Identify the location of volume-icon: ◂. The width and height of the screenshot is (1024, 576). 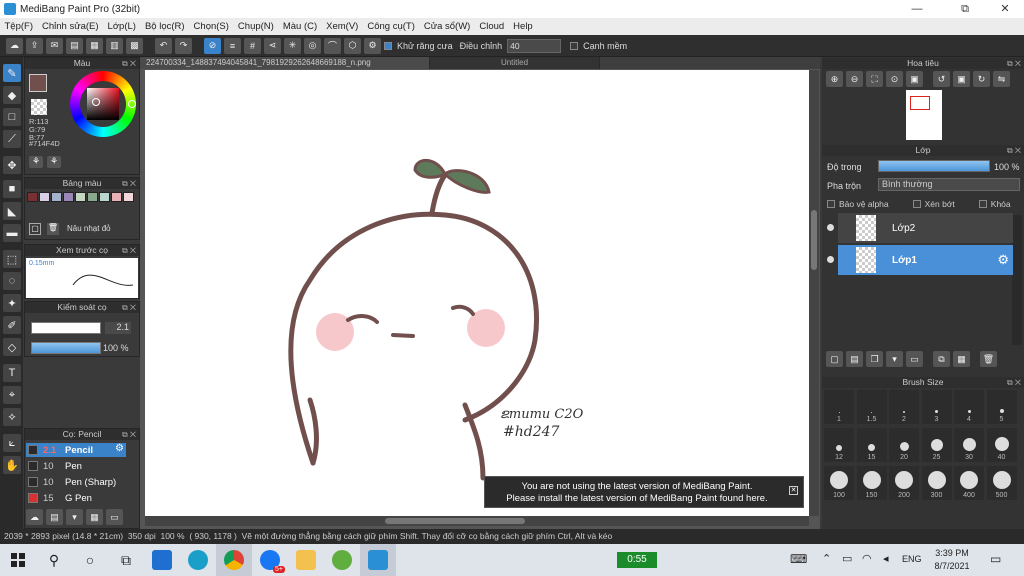
(886, 558).